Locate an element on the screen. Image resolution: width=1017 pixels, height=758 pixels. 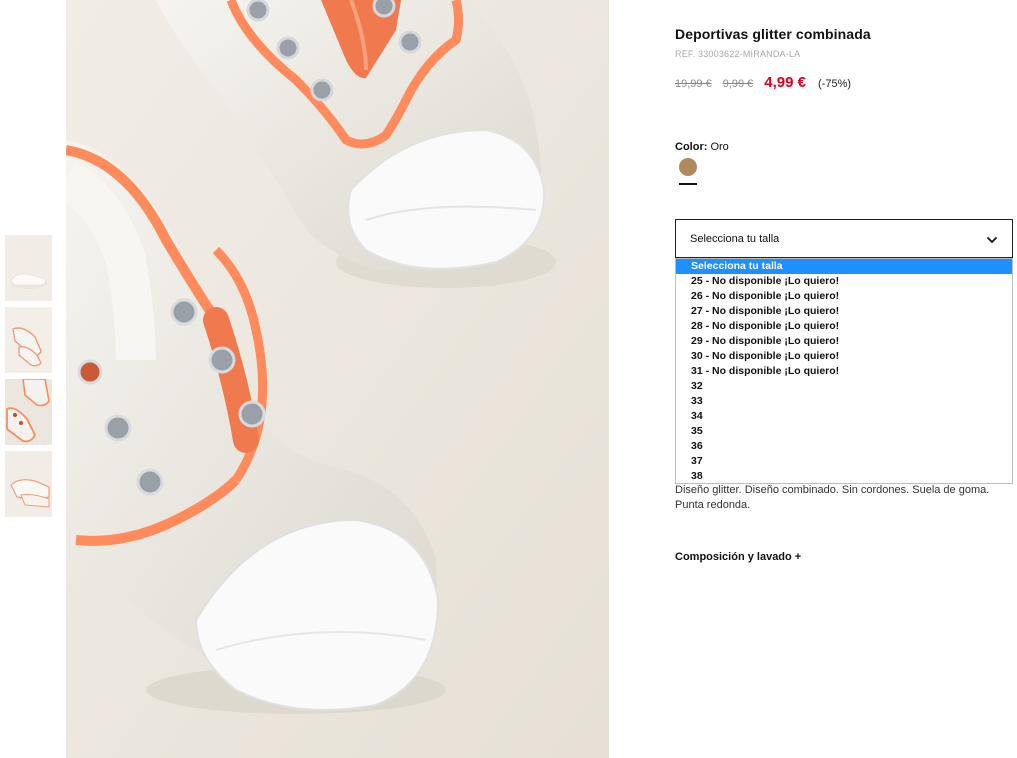
size-option: 33 is located at coordinates (844, 401).